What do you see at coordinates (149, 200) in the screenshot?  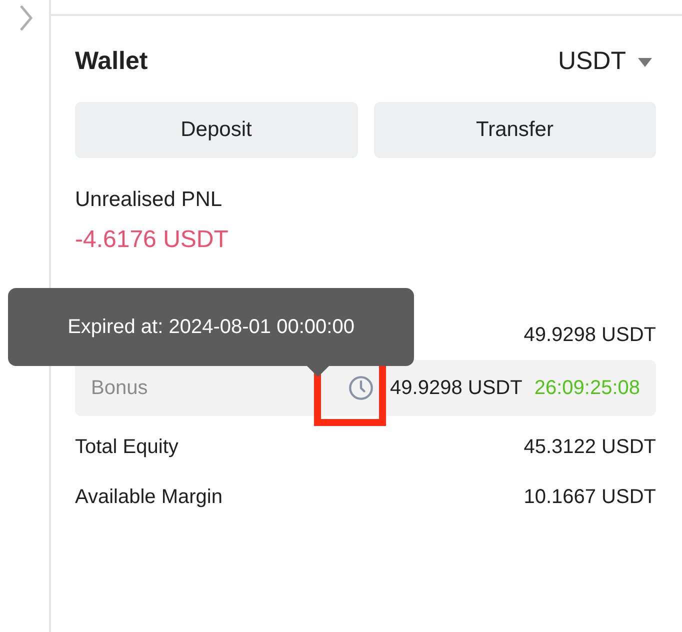 I see `pnl-label: Unrealised PNL` at bounding box center [149, 200].